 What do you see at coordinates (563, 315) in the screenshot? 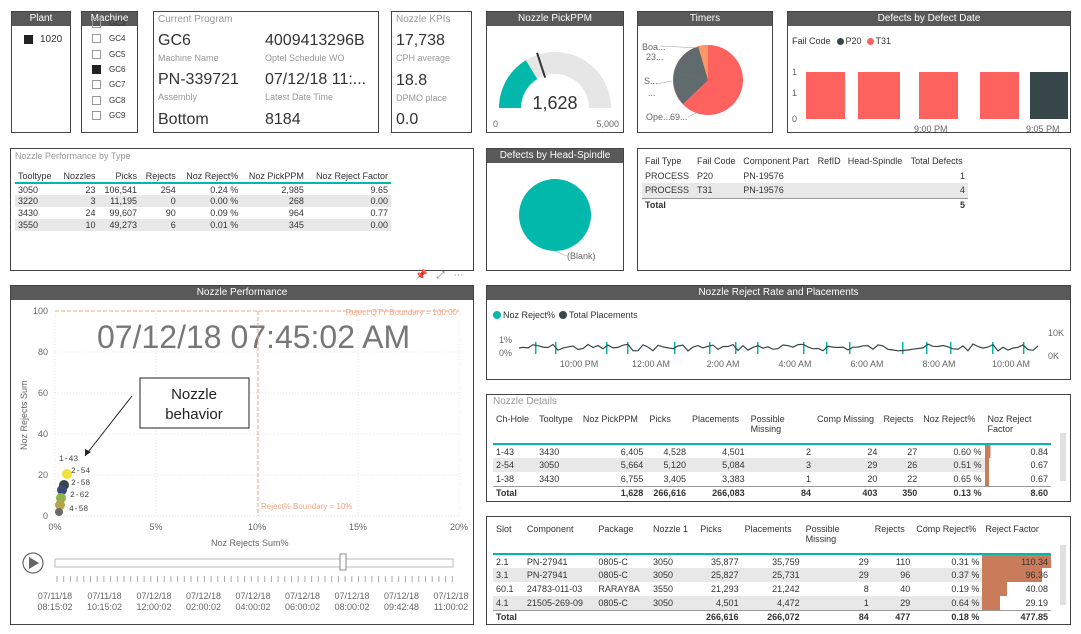
I see `legend-placements-icon` at bounding box center [563, 315].